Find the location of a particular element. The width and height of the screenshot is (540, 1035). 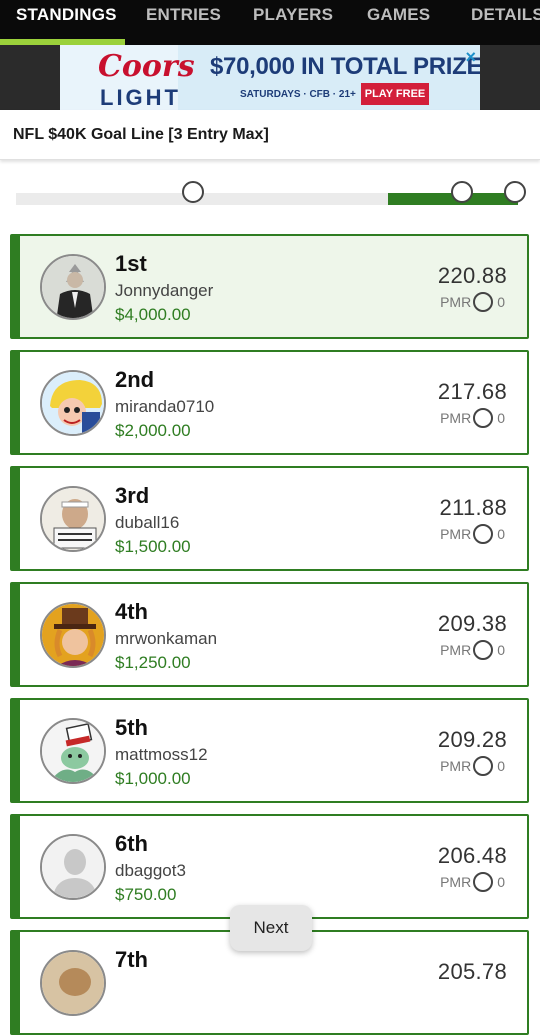

tab-details: DETAILS is located at coordinates (505, 22).